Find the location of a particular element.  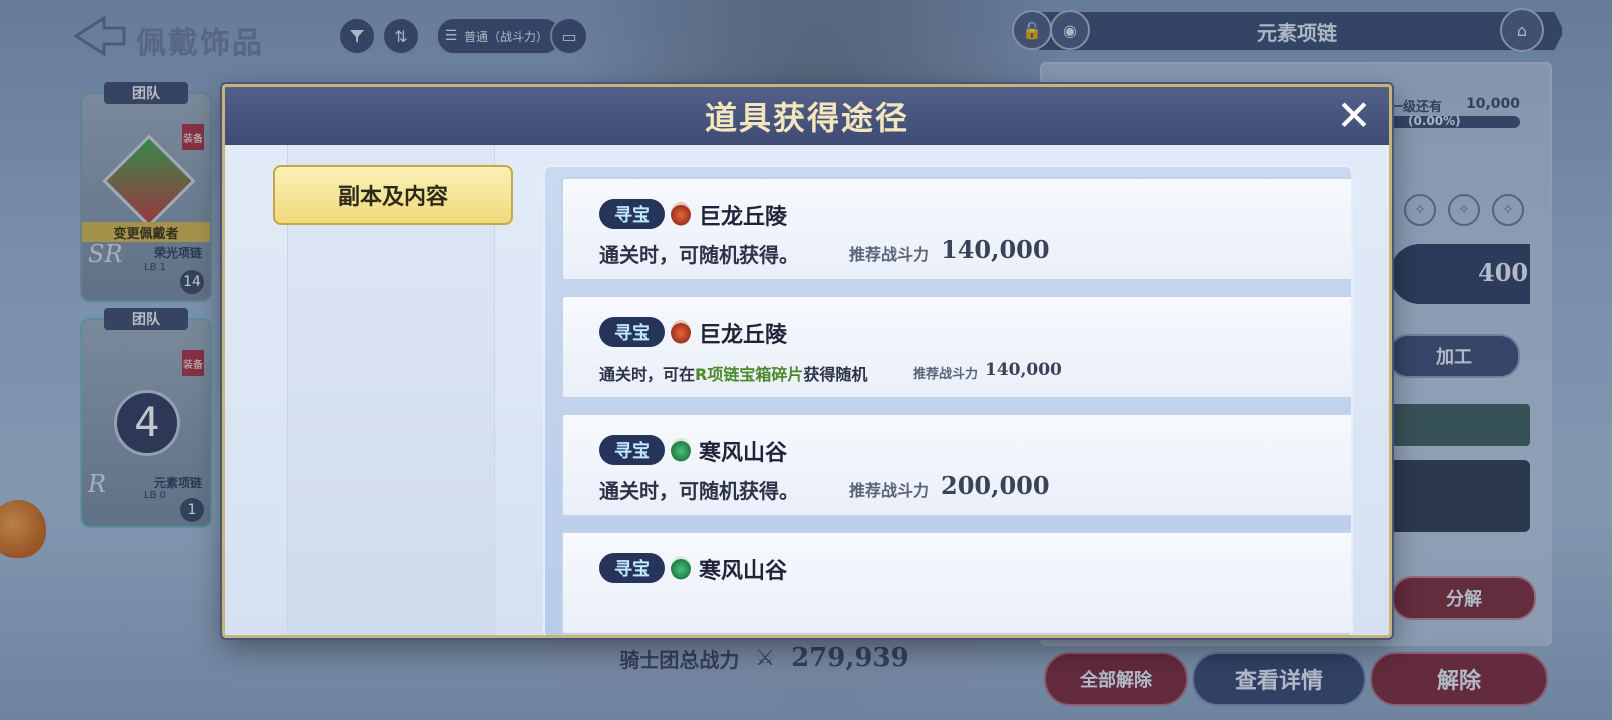

category-tab-dungeon: 副本及内容 is located at coordinates (393, 195).